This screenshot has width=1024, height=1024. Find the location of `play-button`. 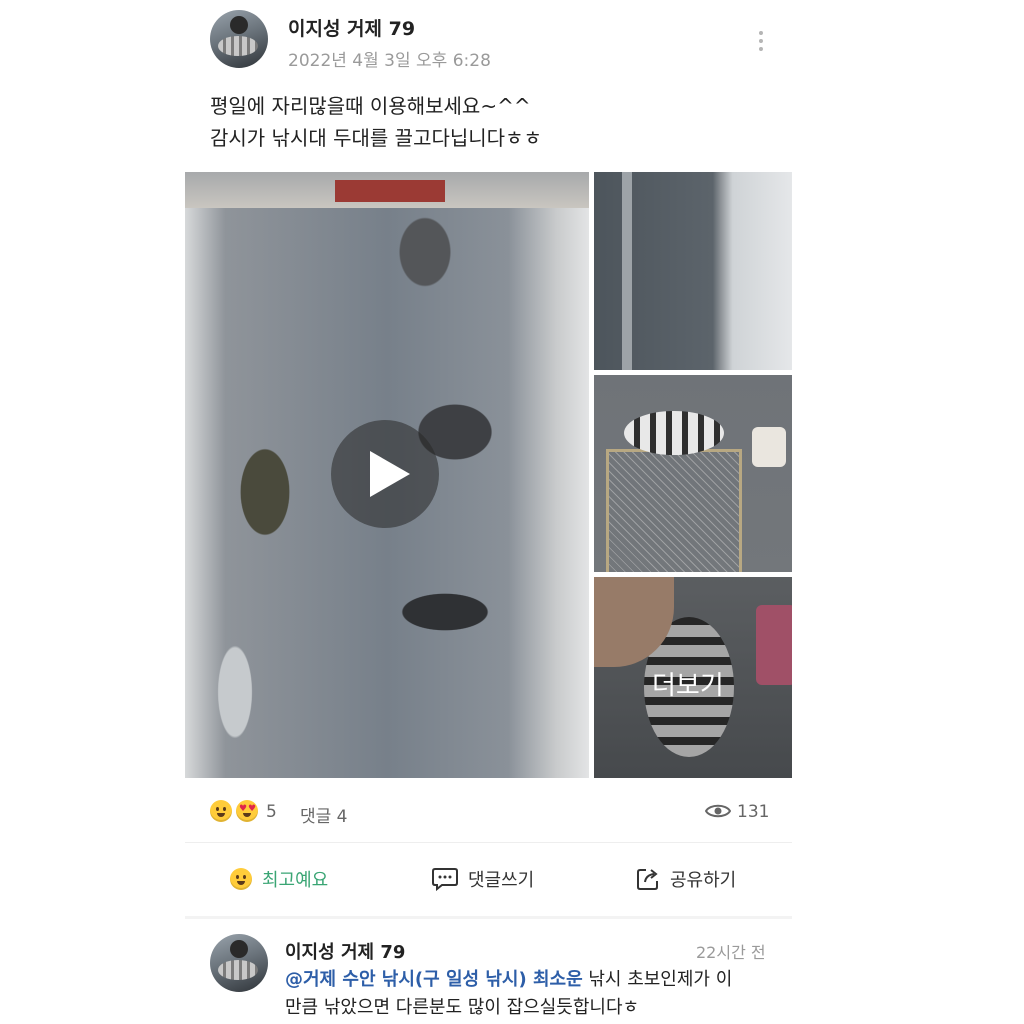

play-button is located at coordinates (385, 474).